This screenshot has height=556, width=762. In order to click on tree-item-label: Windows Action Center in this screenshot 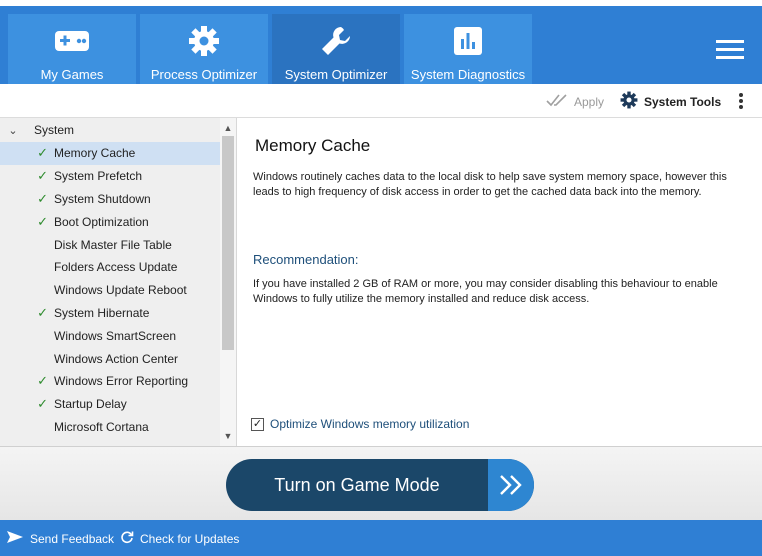, I will do `click(116, 358)`.